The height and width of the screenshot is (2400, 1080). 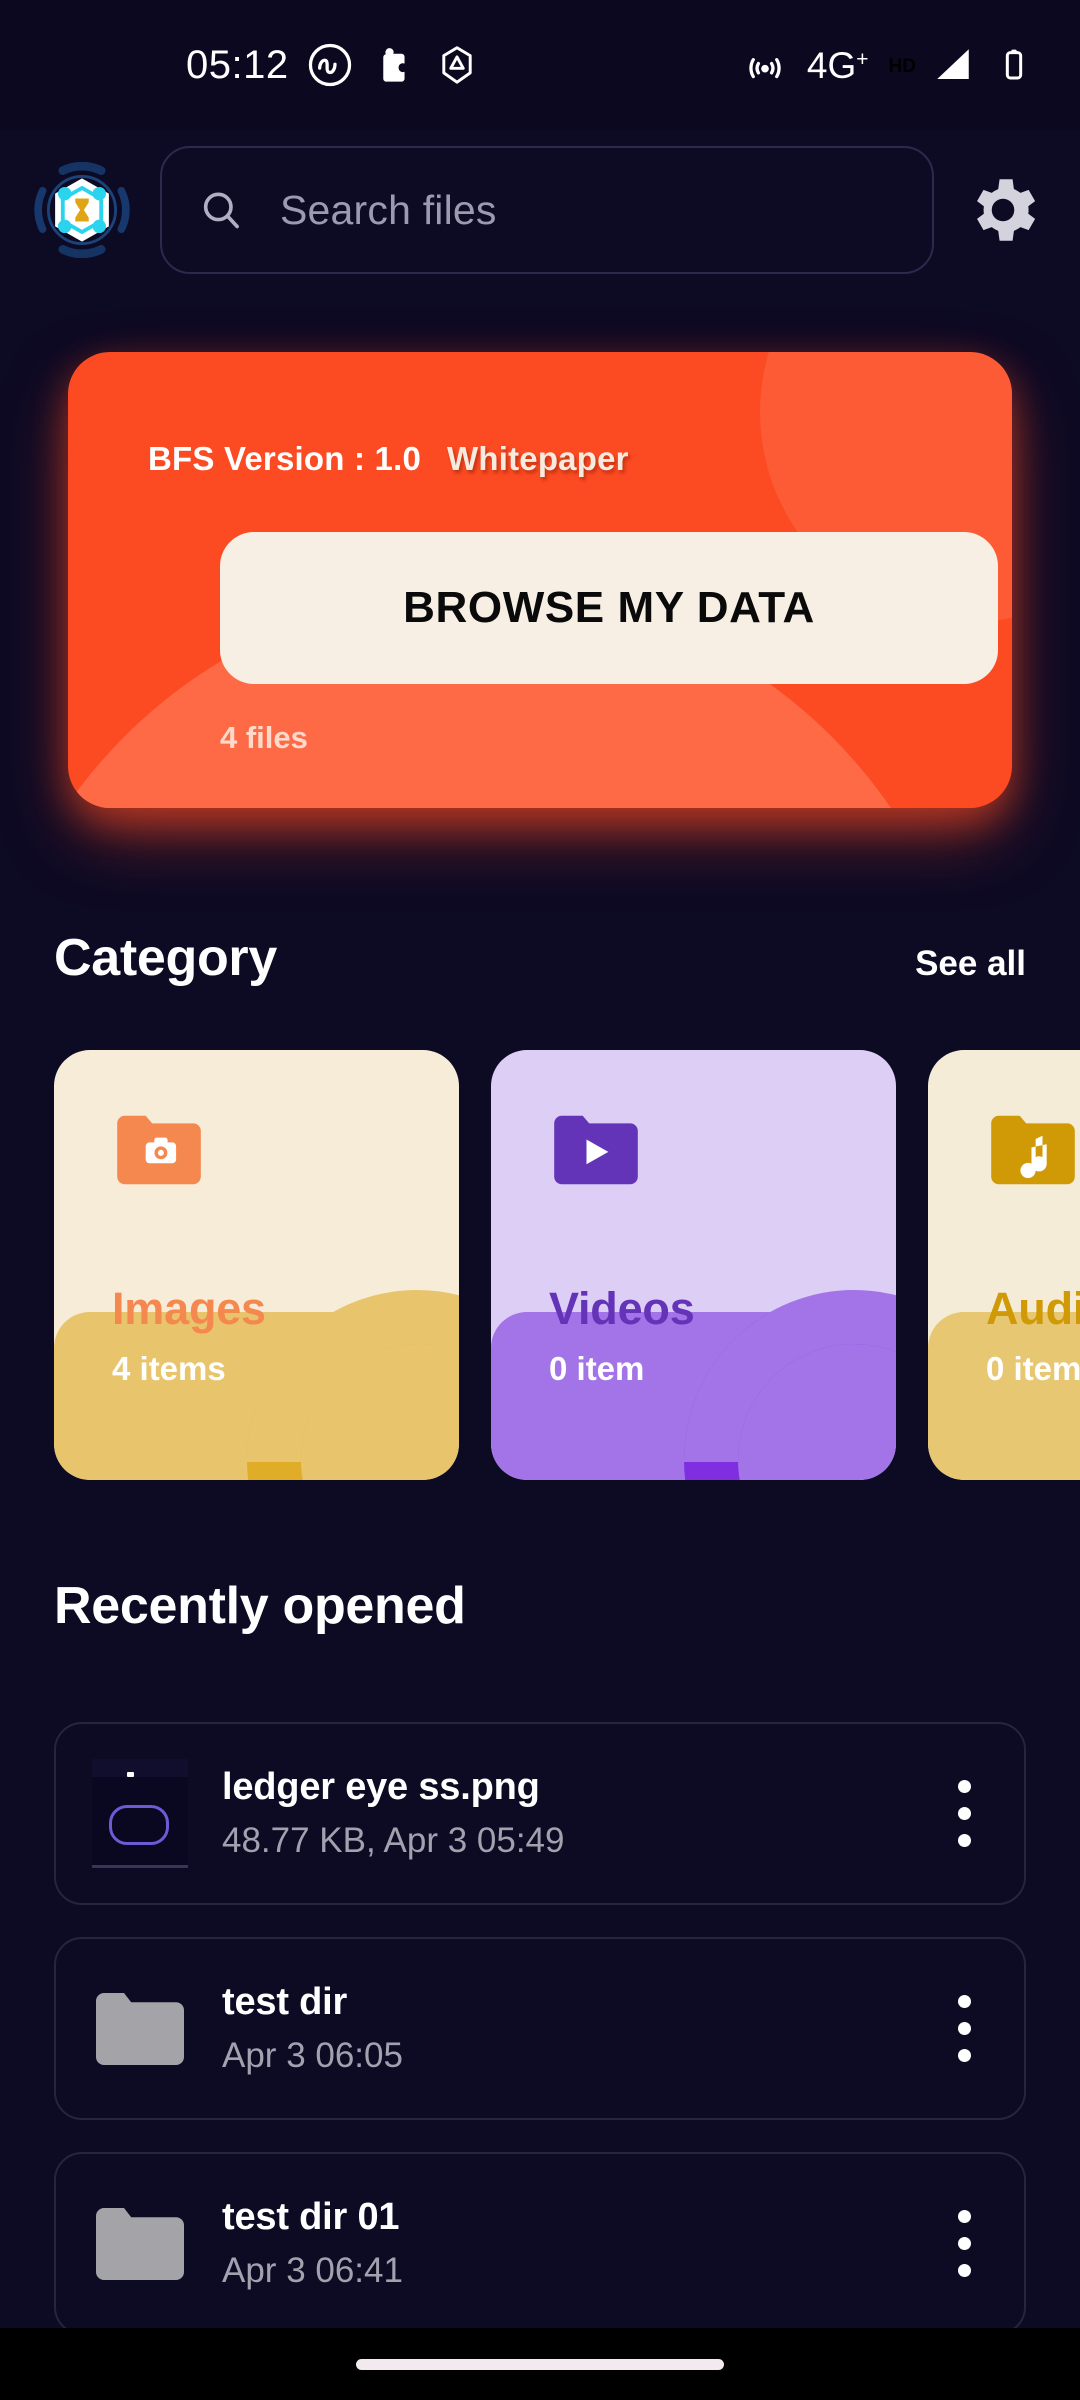 I want to click on signal-icon, so click(x=953, y=65).